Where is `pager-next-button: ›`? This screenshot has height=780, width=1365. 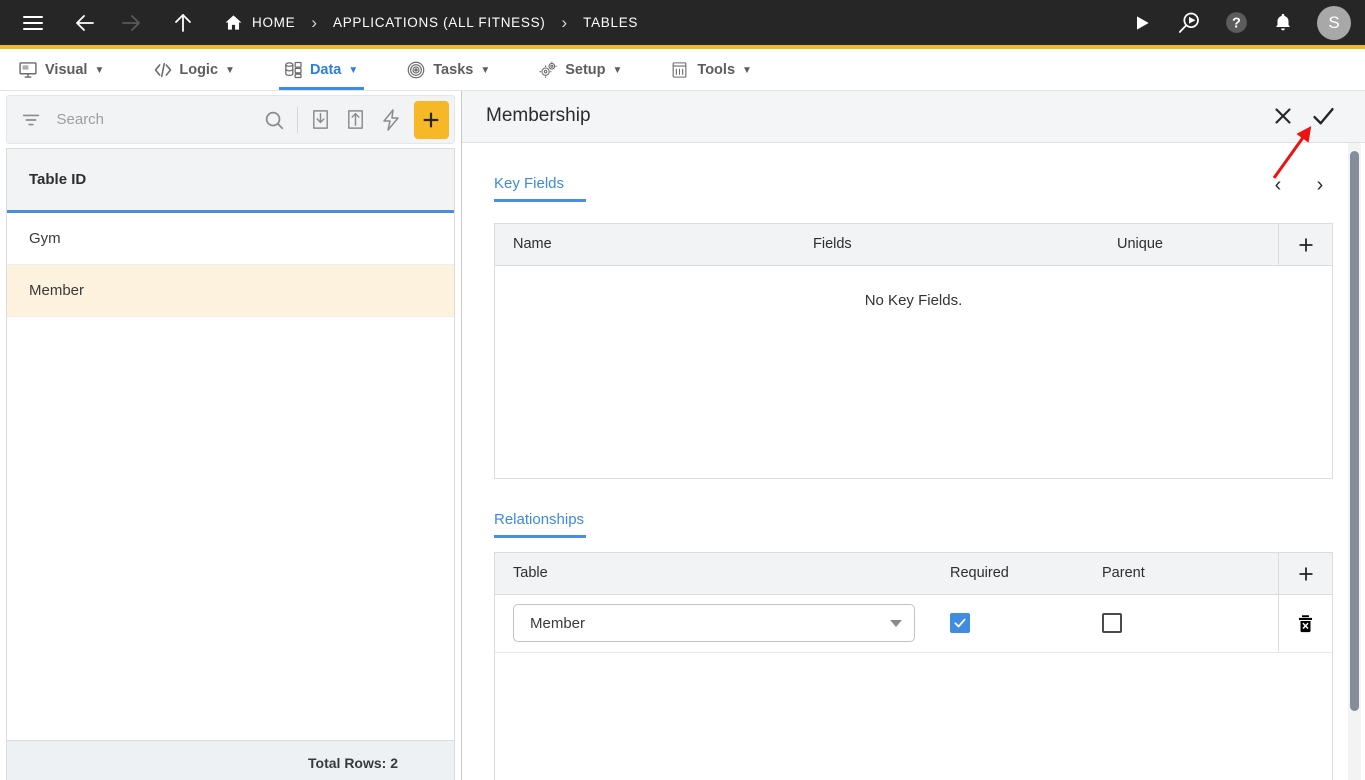 pager-next-button: › is located at coordinates (1320, 186).